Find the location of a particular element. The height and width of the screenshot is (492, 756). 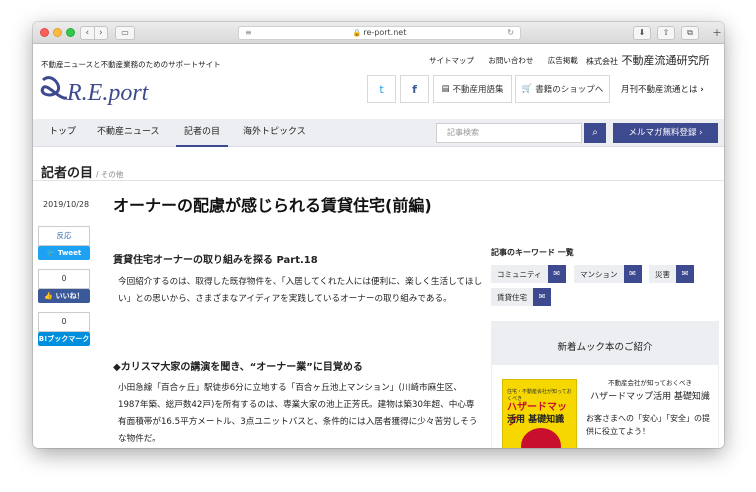

register-label: メルマガ無料登録 is located at coordinates (662, 133).